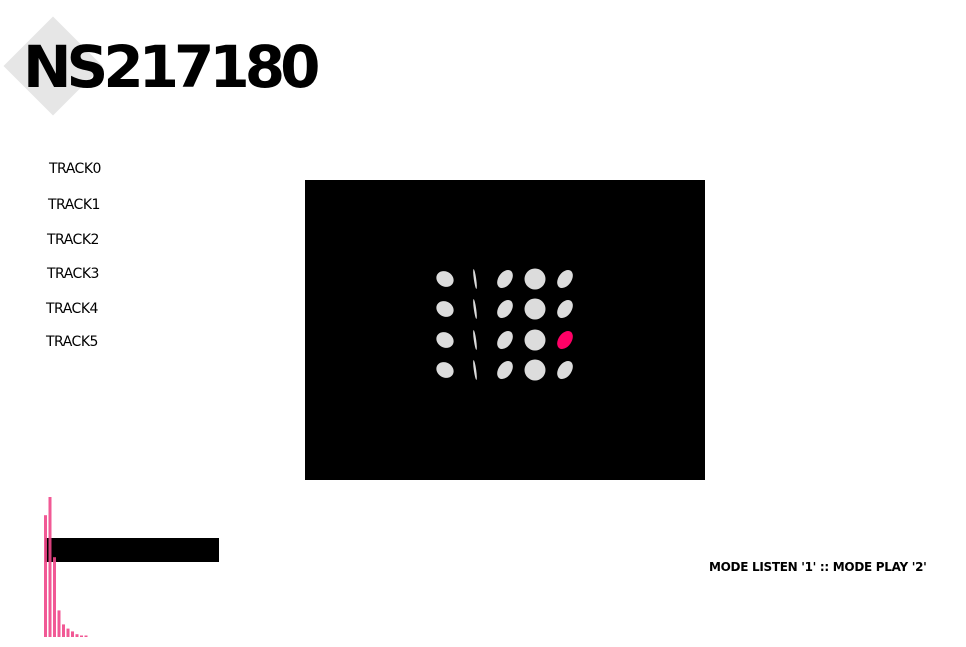  I want to click on track-item-4: TRACK4, so click(72, 309).